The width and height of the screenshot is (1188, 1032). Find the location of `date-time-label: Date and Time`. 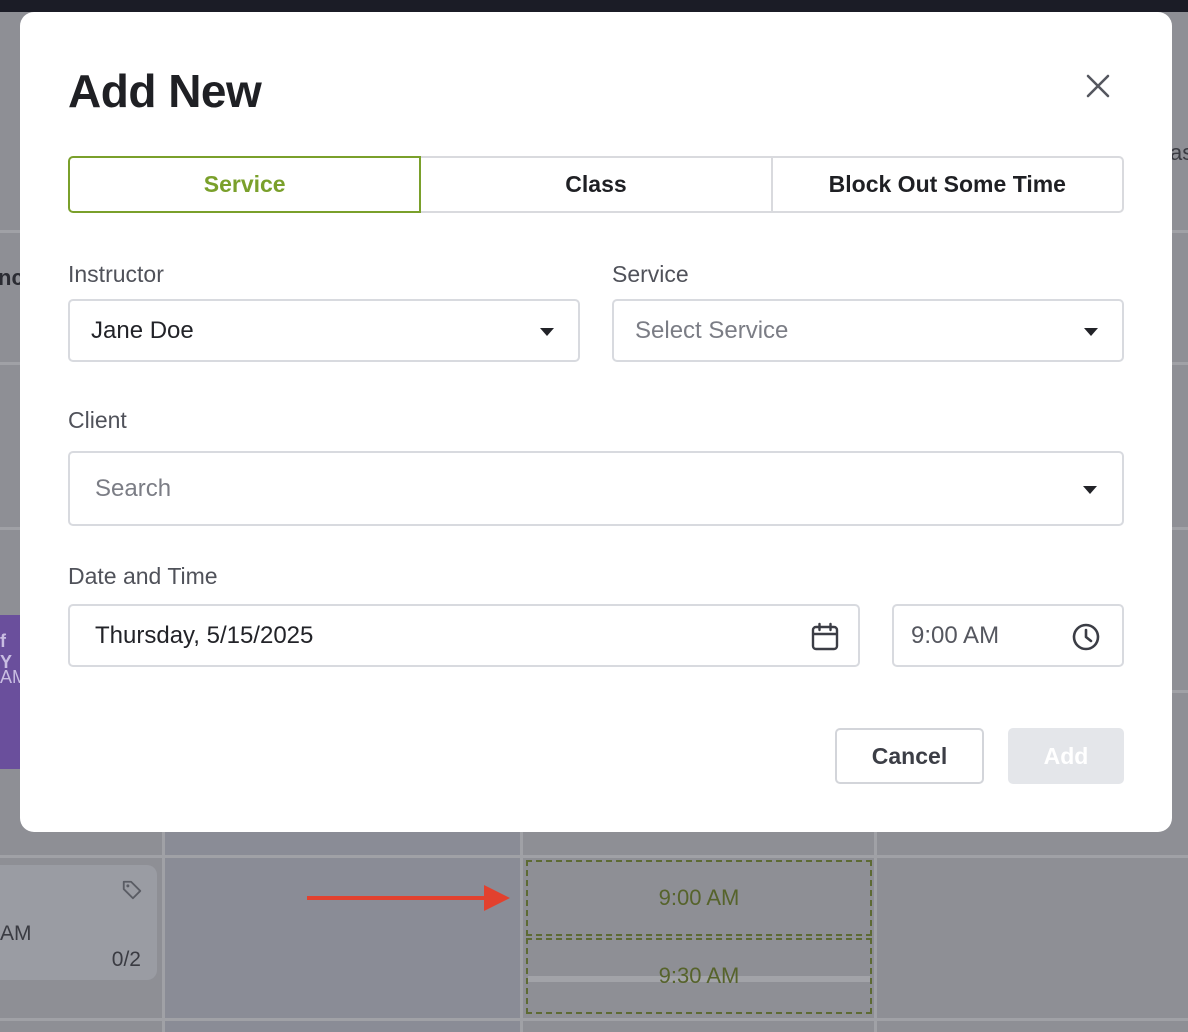

date-time-label: Date and Time is located at coordinates (143, 576).